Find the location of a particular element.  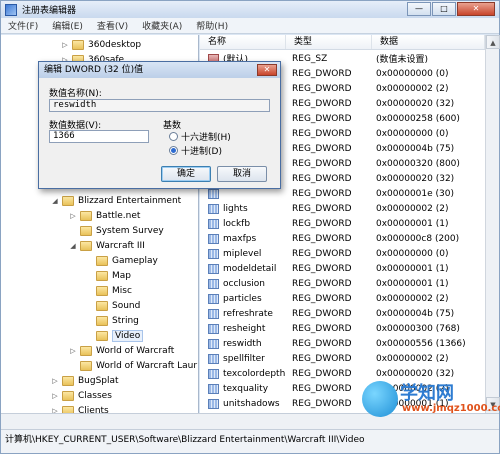

value-row: maxfps REG_DWORD 0x000000c8 (200) is located at coordinates (349, 238).